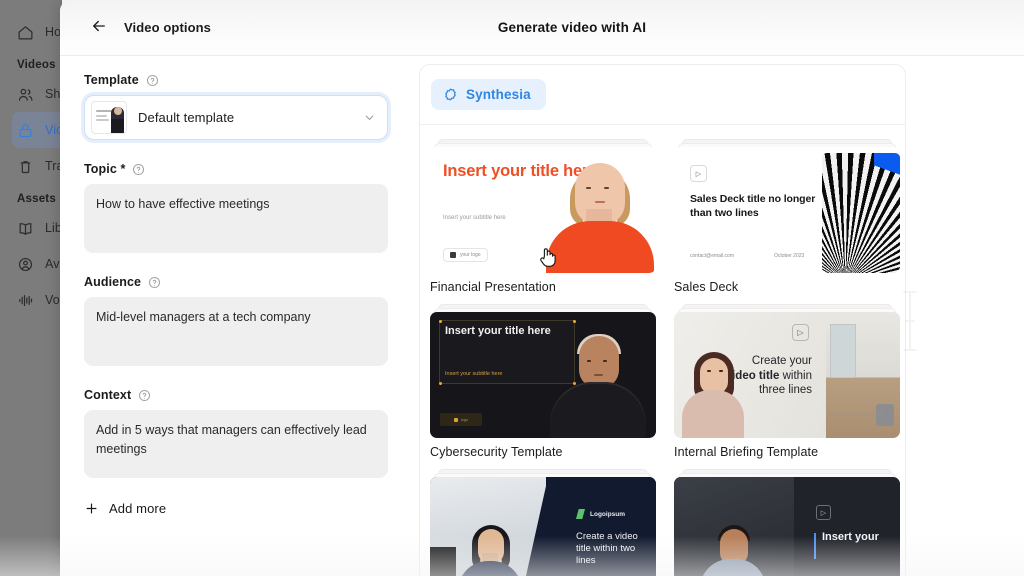  What do you see at coordinates (109, 117) in the screenshot?
I see `template-thumbnail` at bounding box center [109, 117].